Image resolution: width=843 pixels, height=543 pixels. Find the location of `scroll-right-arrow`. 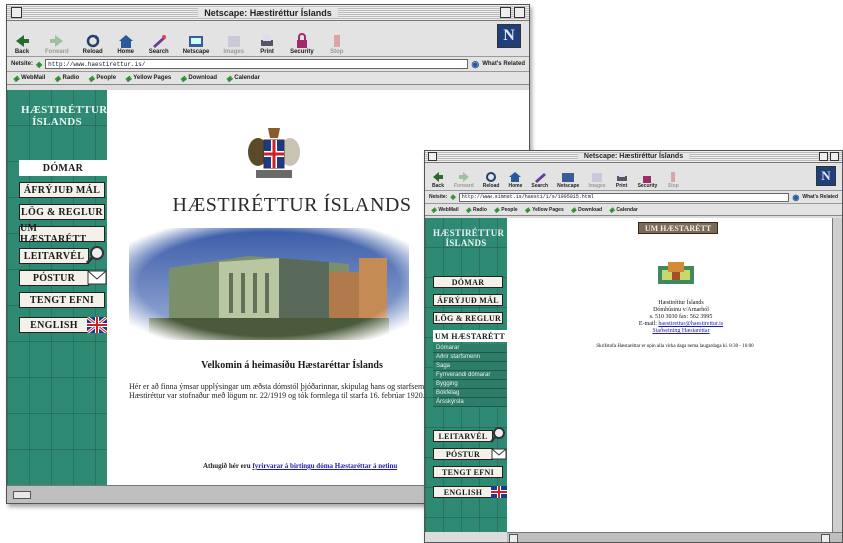

scroll-right-arrow is located at coordinates (825, 538).